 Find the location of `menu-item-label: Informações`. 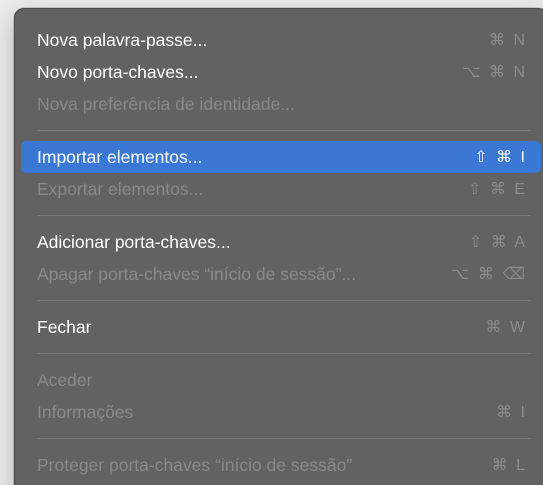

menu-item-label: Informações is located at coordinates (85, 411).